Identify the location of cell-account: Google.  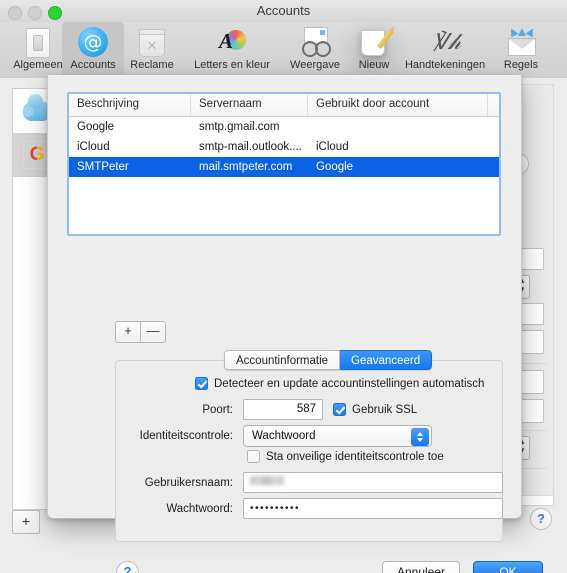
(335, 167).